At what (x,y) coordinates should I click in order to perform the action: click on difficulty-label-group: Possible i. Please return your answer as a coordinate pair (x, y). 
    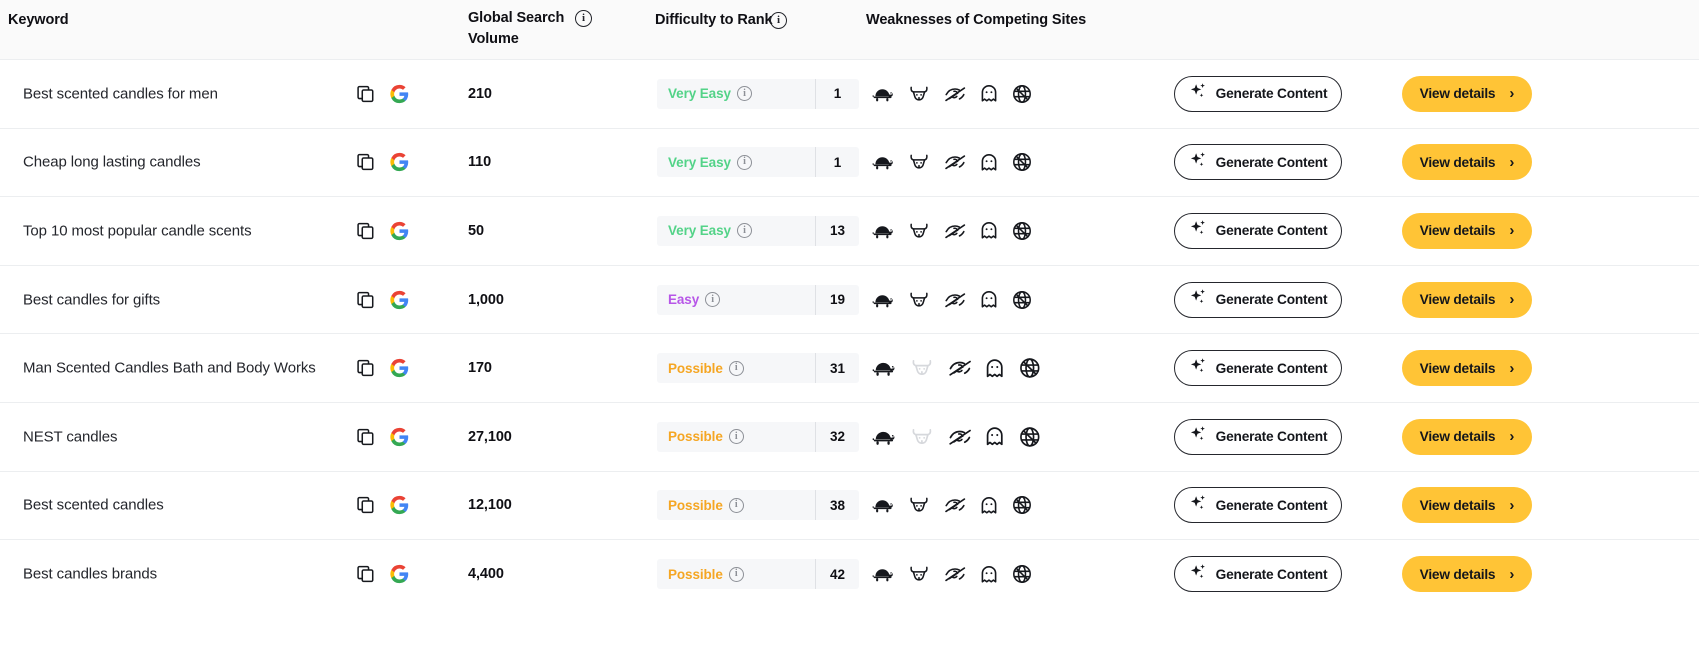
    Looking at the image, I should click on (700, 574).